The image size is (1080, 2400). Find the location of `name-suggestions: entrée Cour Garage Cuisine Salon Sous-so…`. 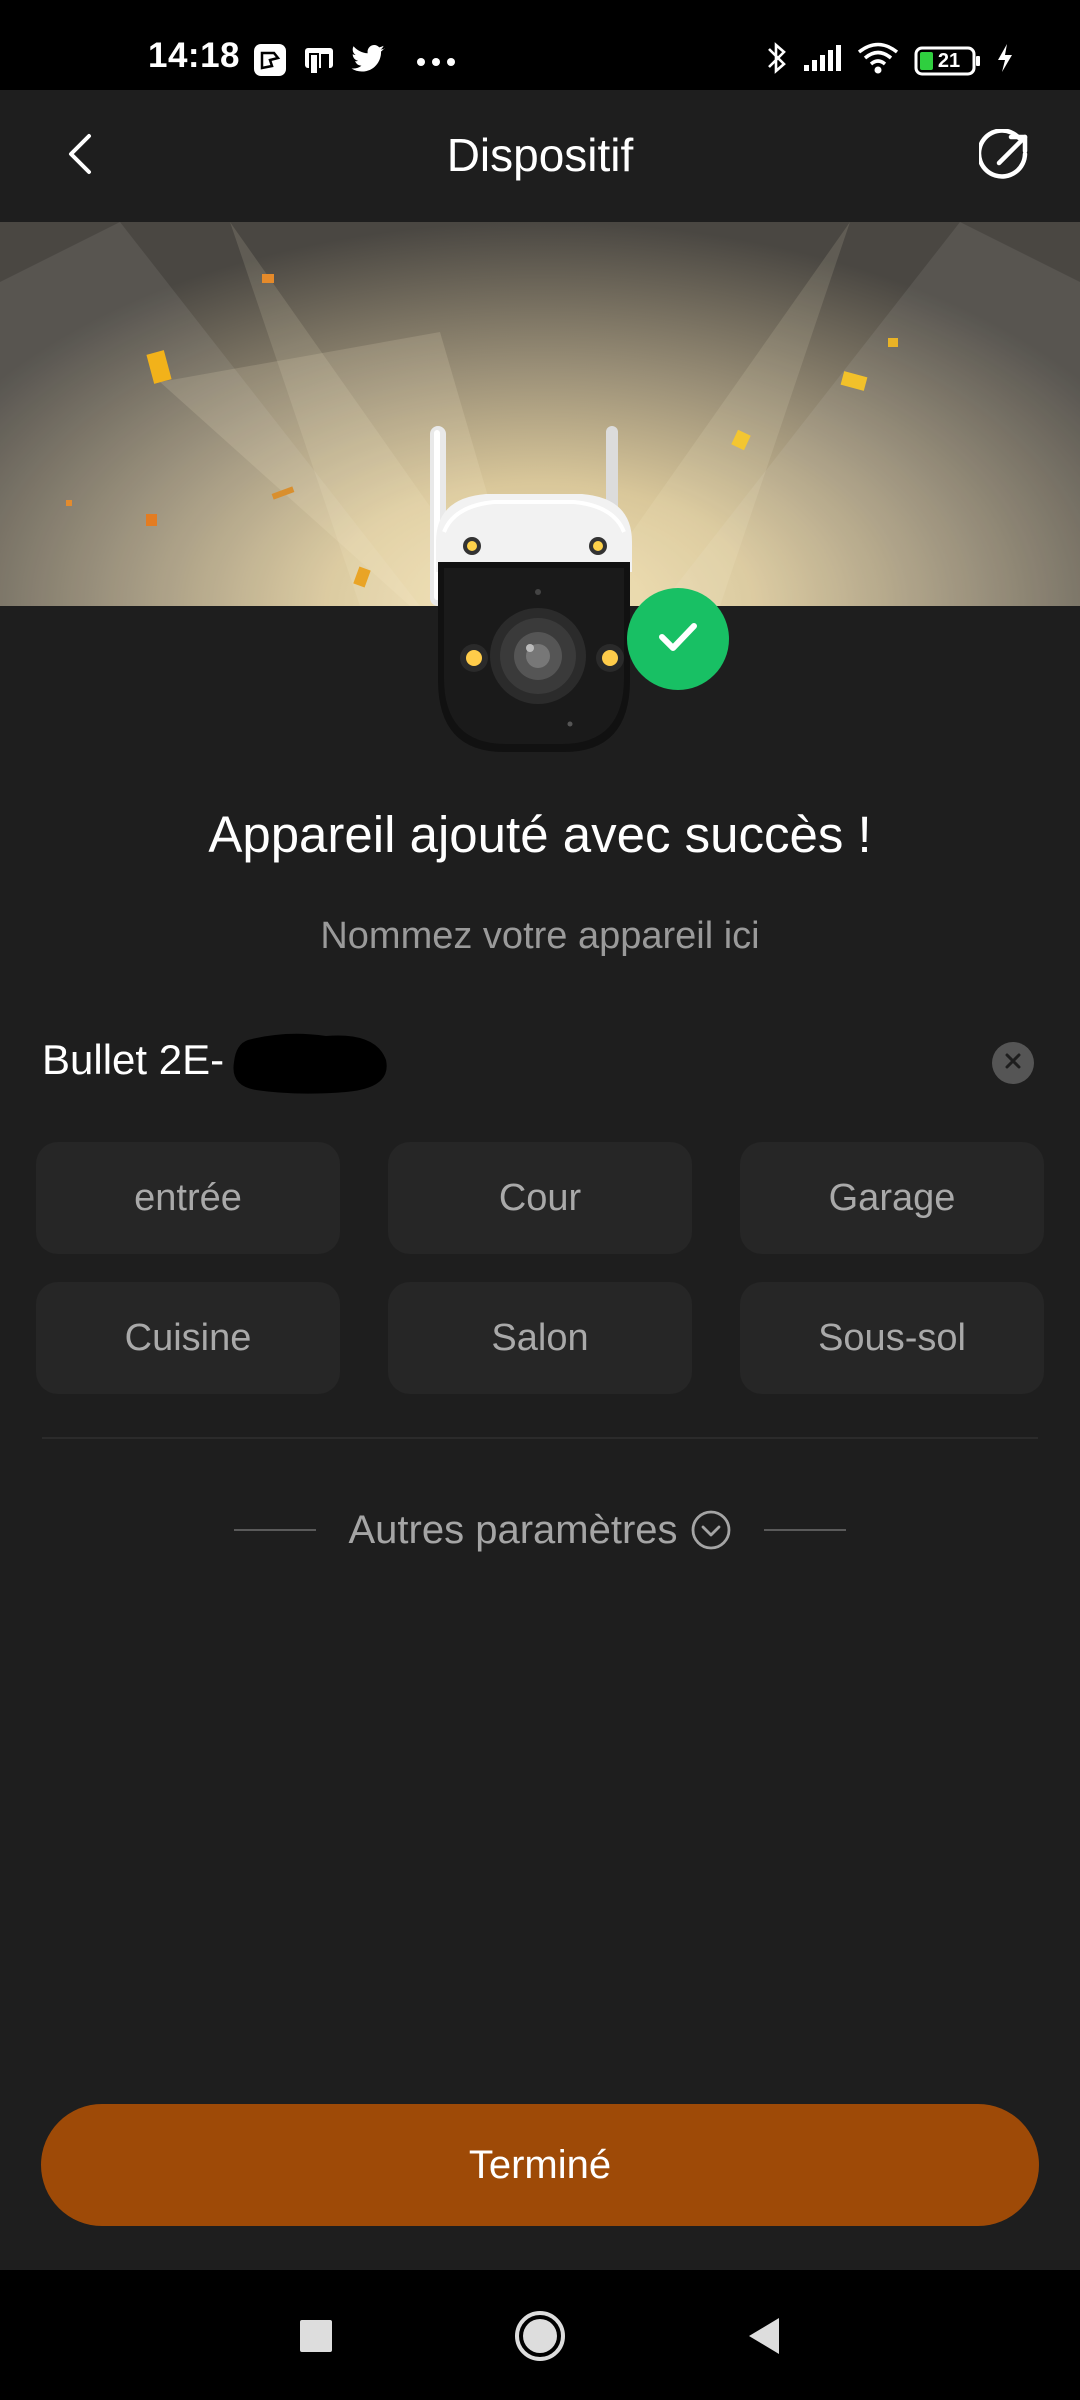

name-suggestions: entrée Cour Garage Cuisine Salon Sous-so… is located at coordinates (540, 1268).